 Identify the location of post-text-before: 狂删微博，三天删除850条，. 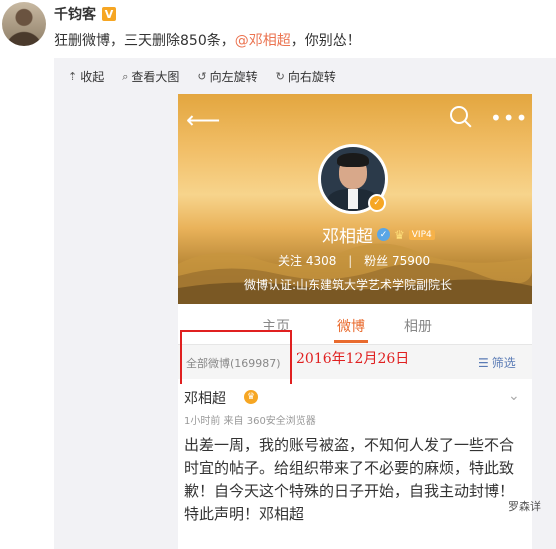
(144, 41).